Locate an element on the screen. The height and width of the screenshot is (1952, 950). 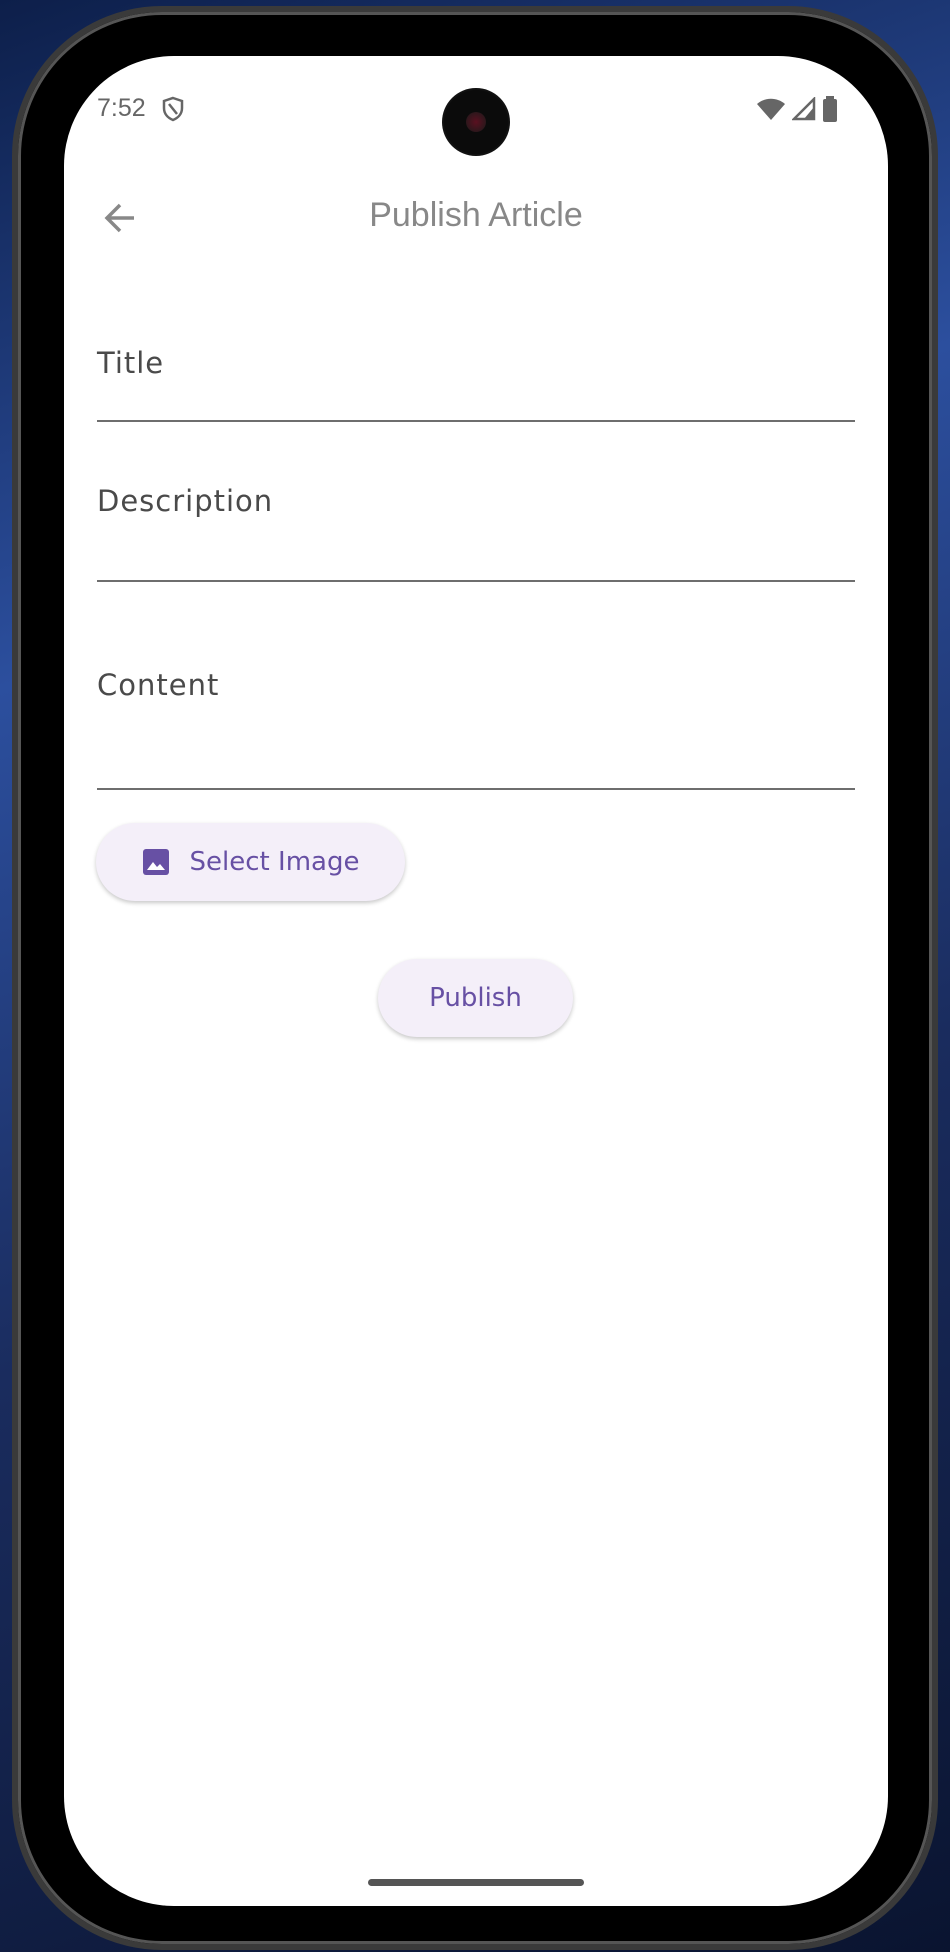
image-icon is located at coordinates (155, 862).